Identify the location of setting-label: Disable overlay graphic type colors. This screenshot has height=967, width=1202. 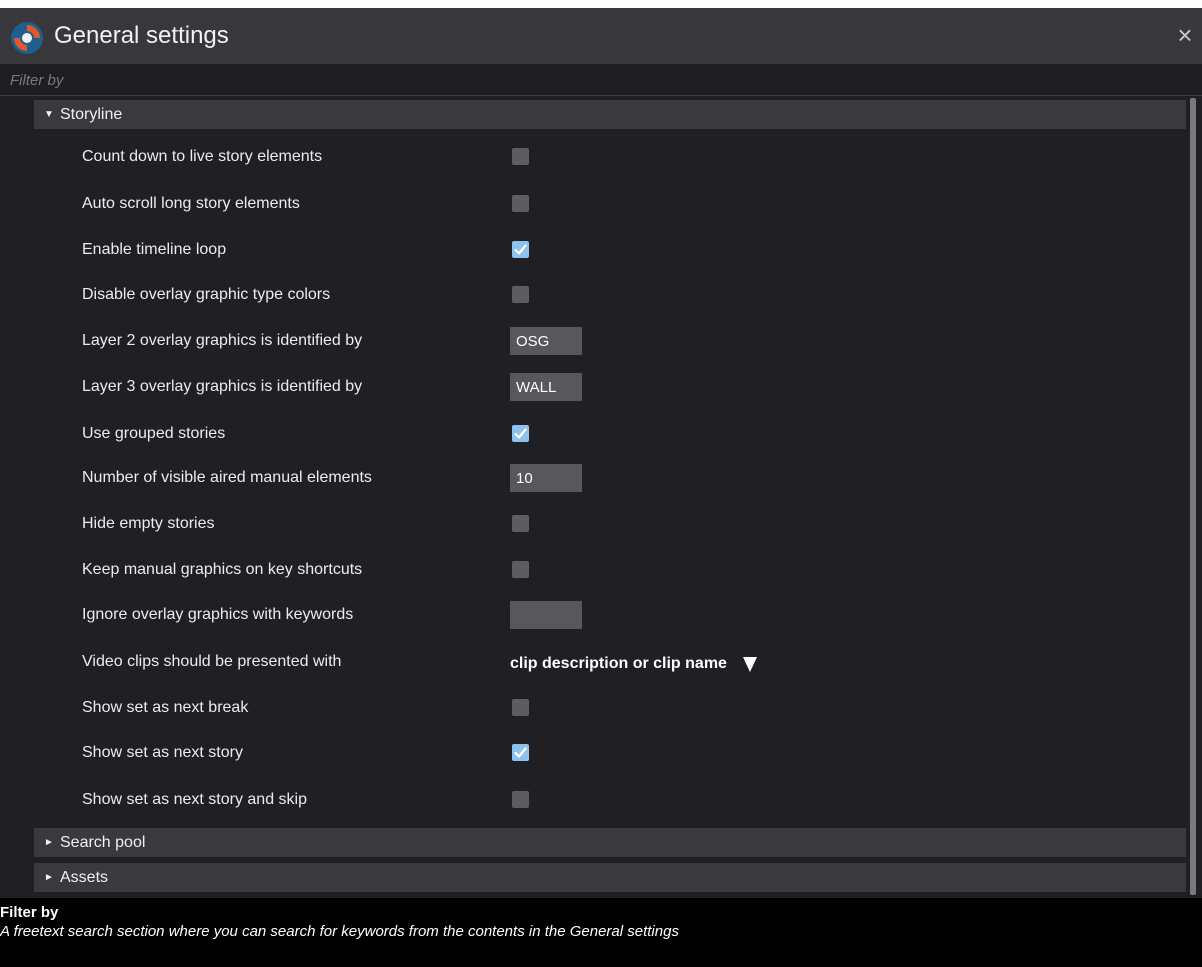
(206, 294).